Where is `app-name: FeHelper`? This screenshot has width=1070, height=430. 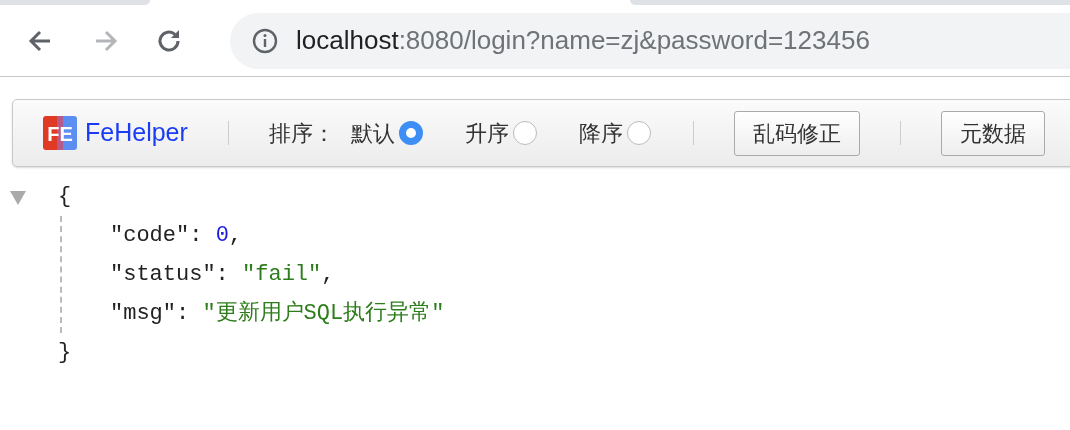
app-name: FeHelper is located at coordinates (136, 133).